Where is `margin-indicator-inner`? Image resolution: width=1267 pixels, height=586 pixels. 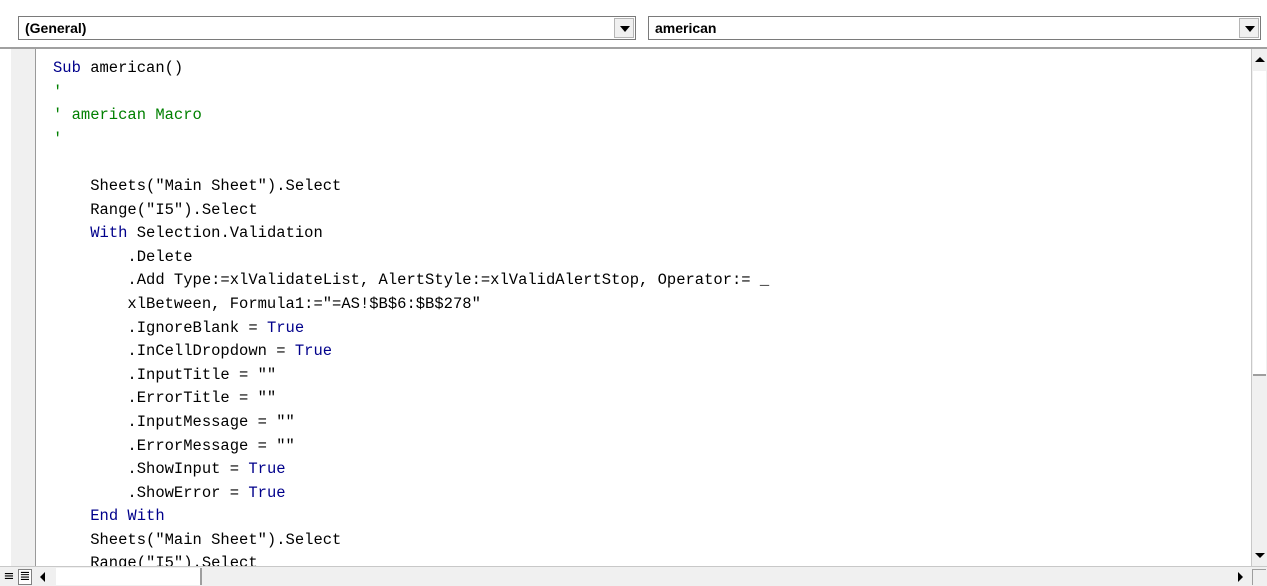 margin-indicator-inner is located at coordinates (23, 307).